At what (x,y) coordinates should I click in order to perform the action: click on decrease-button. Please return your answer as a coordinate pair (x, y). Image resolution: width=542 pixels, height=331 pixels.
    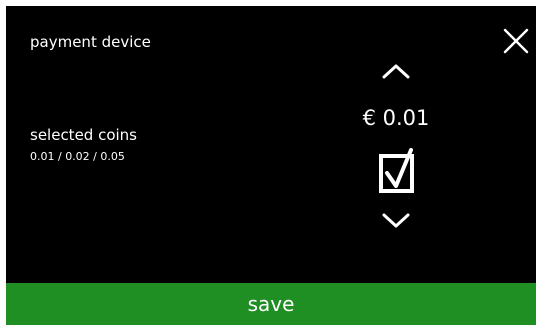
    Looking at the image, I should click on (396, 221).